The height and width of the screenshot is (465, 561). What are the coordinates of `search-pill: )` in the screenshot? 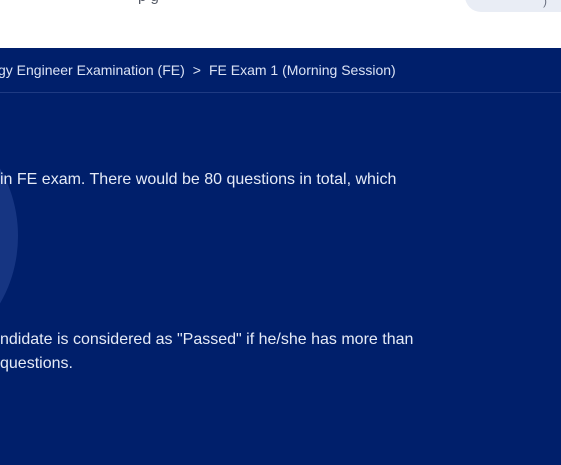 It's located at (513, 6).